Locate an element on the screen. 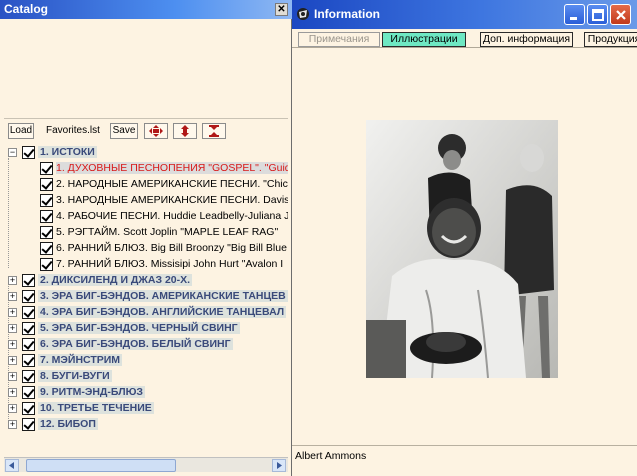 The width and height of the screenshot is (637, 476). close-icon is located at coordinates (620, 14).